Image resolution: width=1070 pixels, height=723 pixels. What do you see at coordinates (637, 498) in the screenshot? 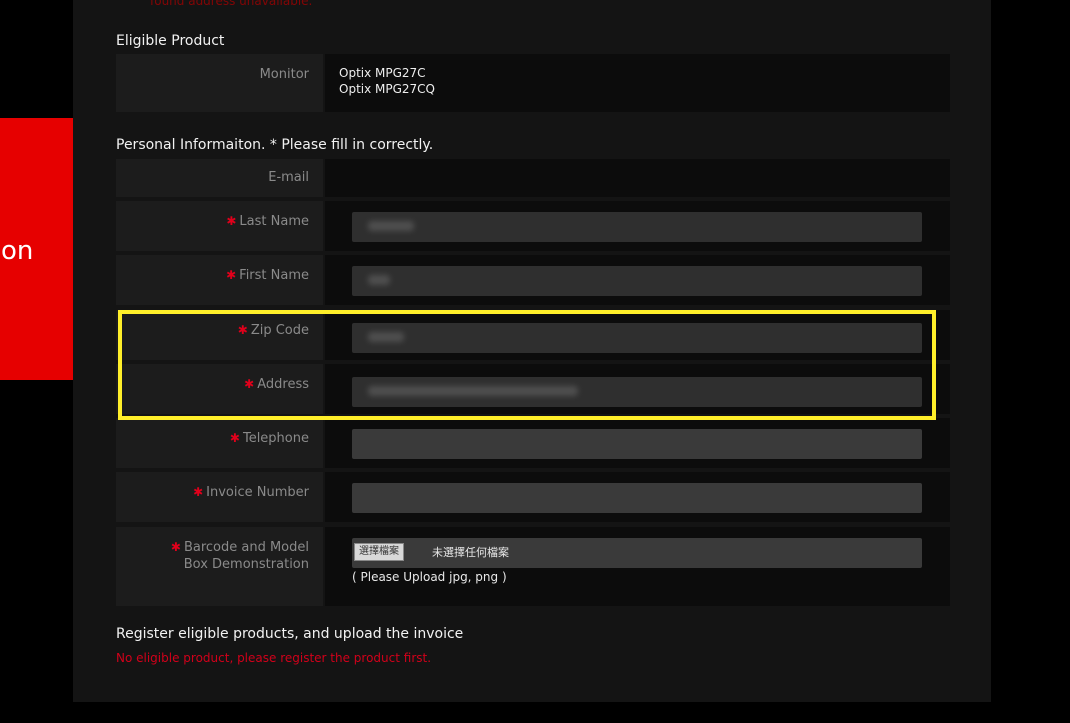
I see `invoice-number-input` at bounding box center [637, 498].